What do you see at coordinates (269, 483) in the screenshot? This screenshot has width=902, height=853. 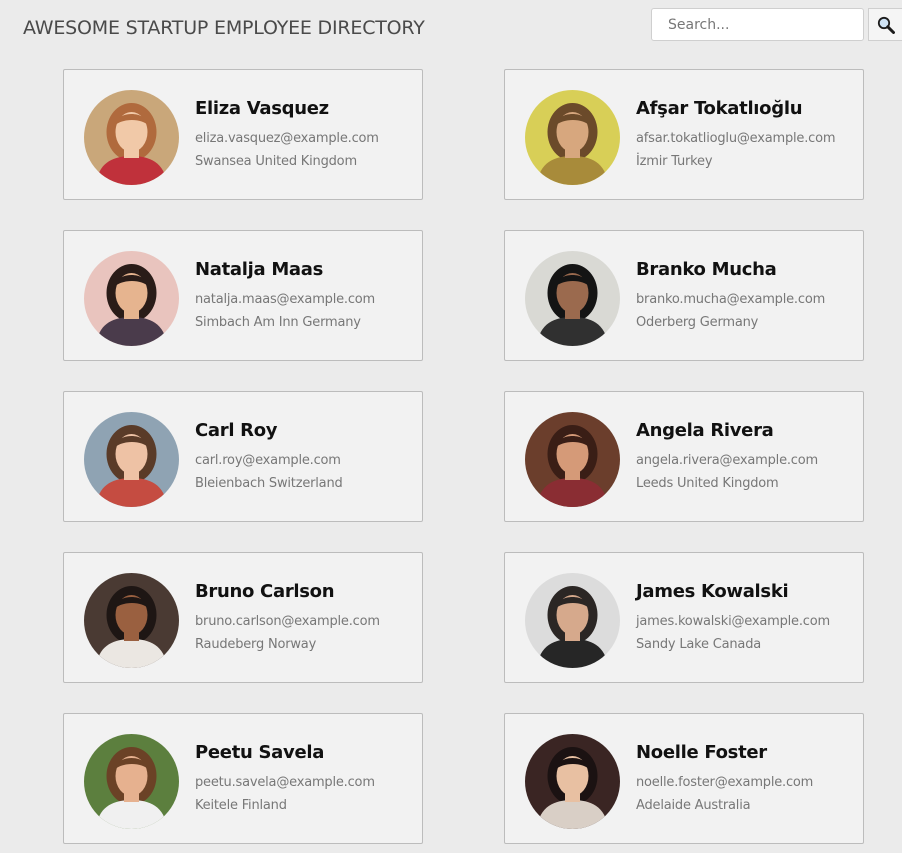 I see `employee-location: Bleienbach Switzerland` at bounding box center [269, 483].